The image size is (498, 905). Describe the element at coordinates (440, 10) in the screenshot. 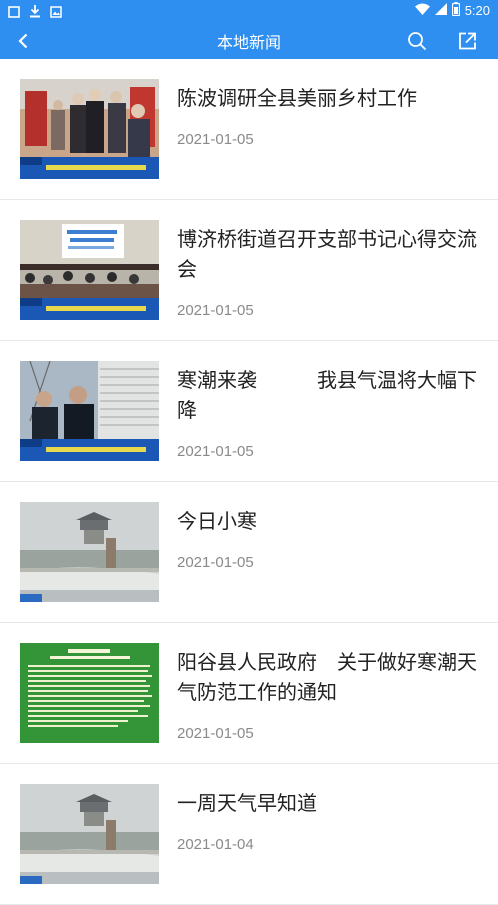

I see `signal-icon` at that location.